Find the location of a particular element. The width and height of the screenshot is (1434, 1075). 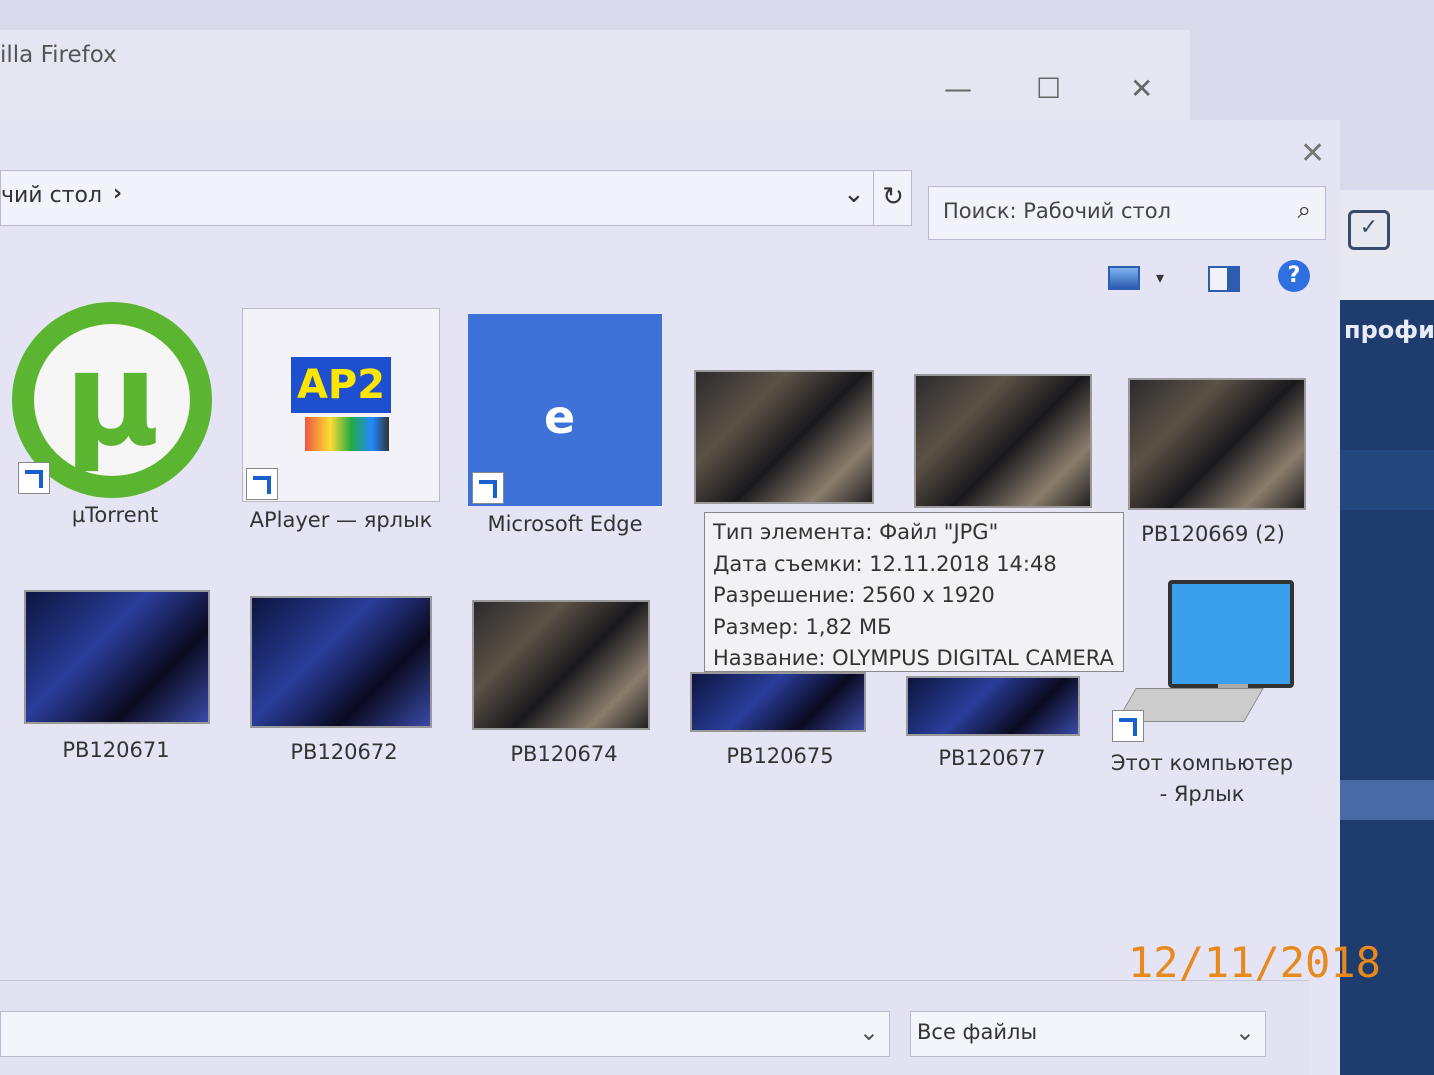

side-panel-block is located at coordinates (1387, 480).